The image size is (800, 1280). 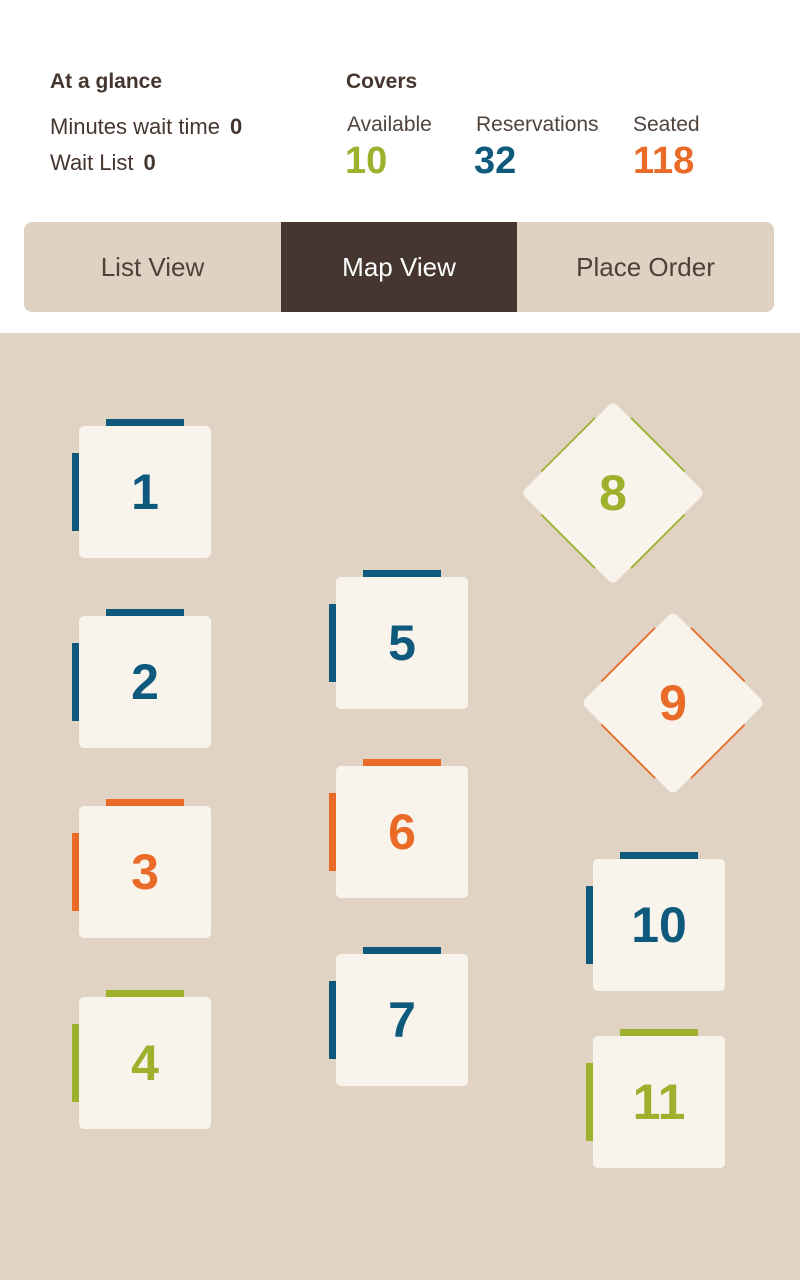 I want to click on wait-list-value: 0, so click(x=149, y=162).